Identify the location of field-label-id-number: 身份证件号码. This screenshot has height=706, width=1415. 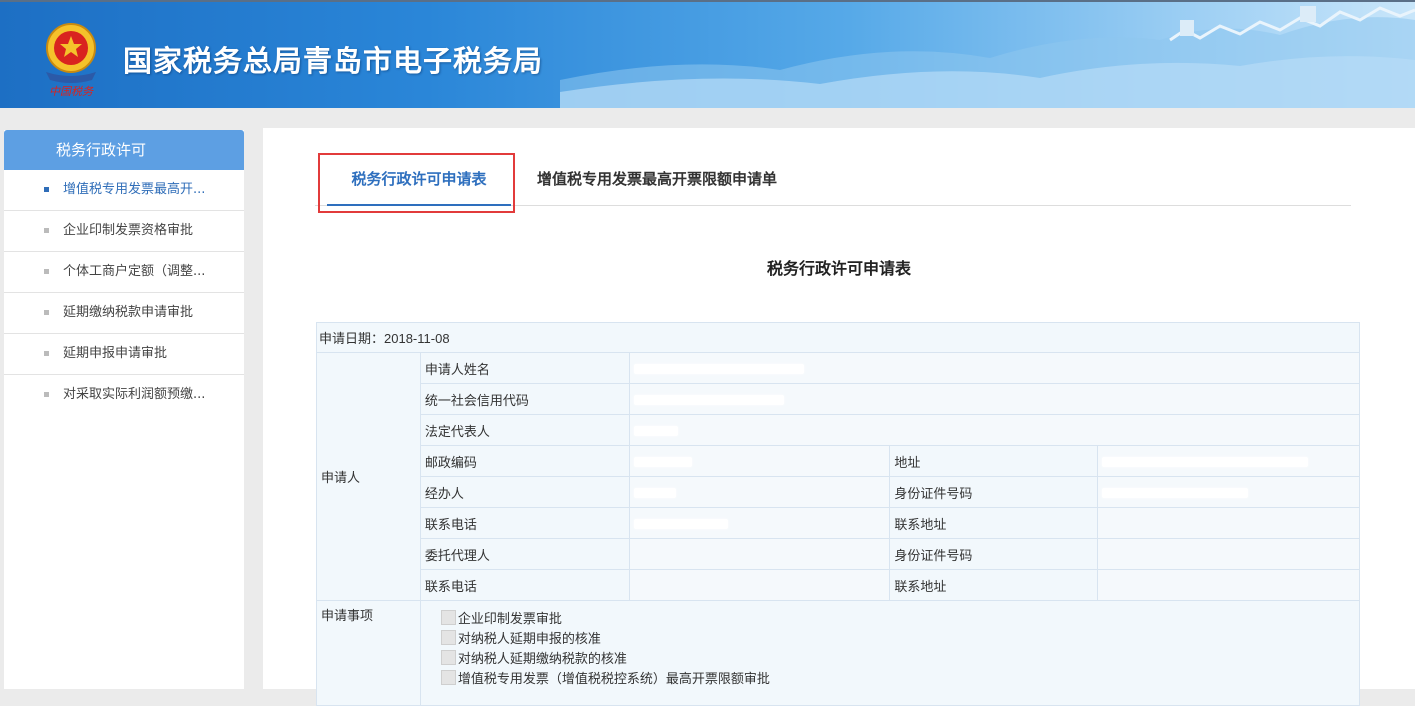
(994, 492).